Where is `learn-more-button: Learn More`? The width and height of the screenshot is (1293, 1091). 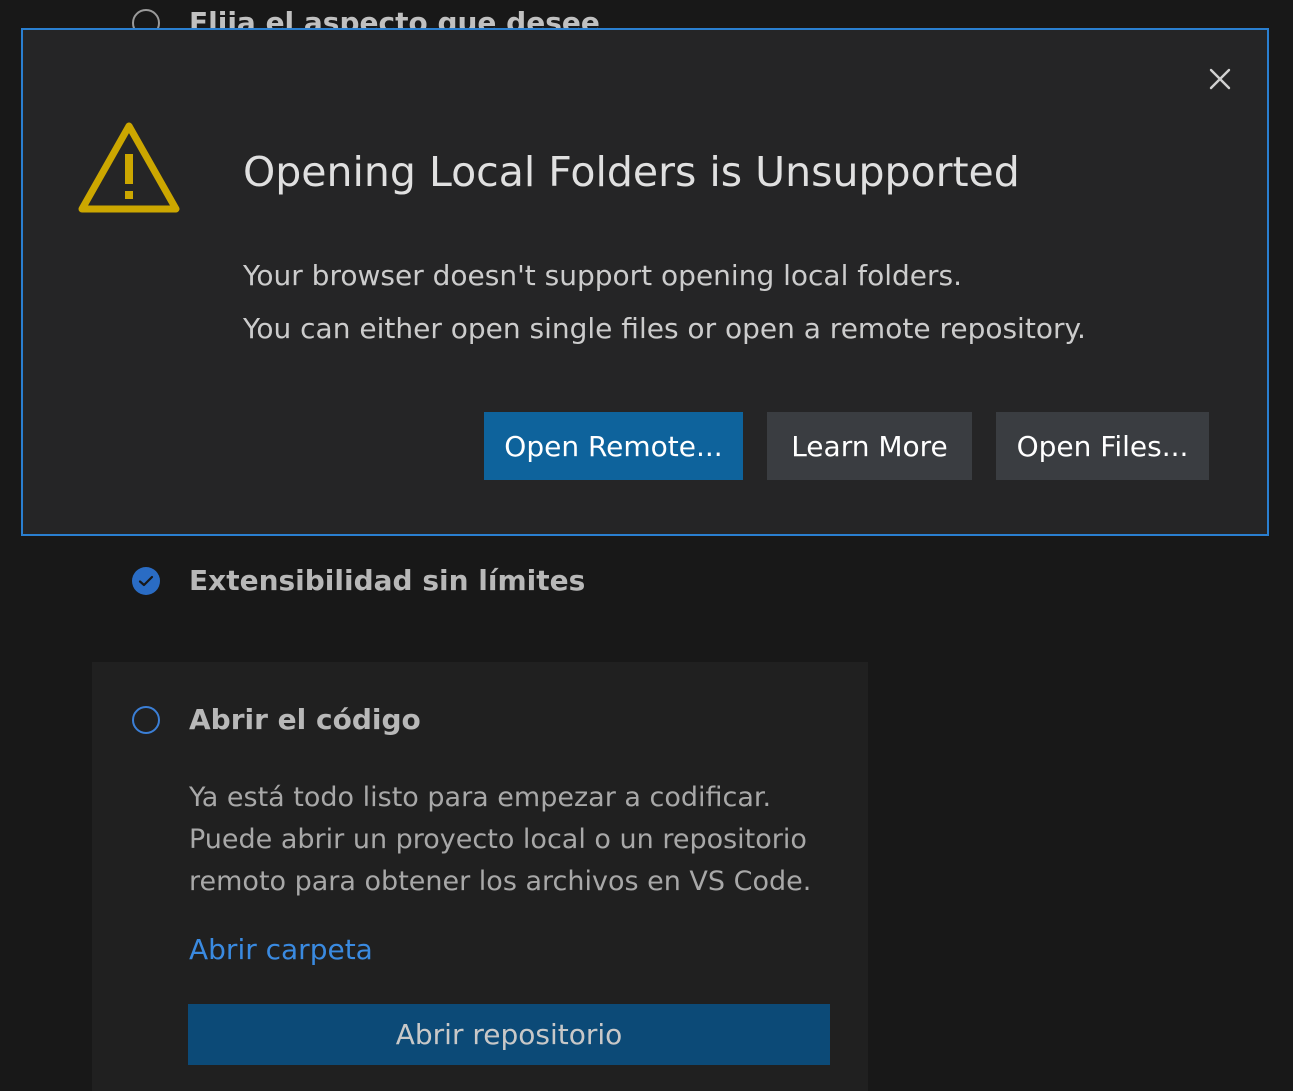 learn-more-button: Learn More is located at coordinates (869, 446).